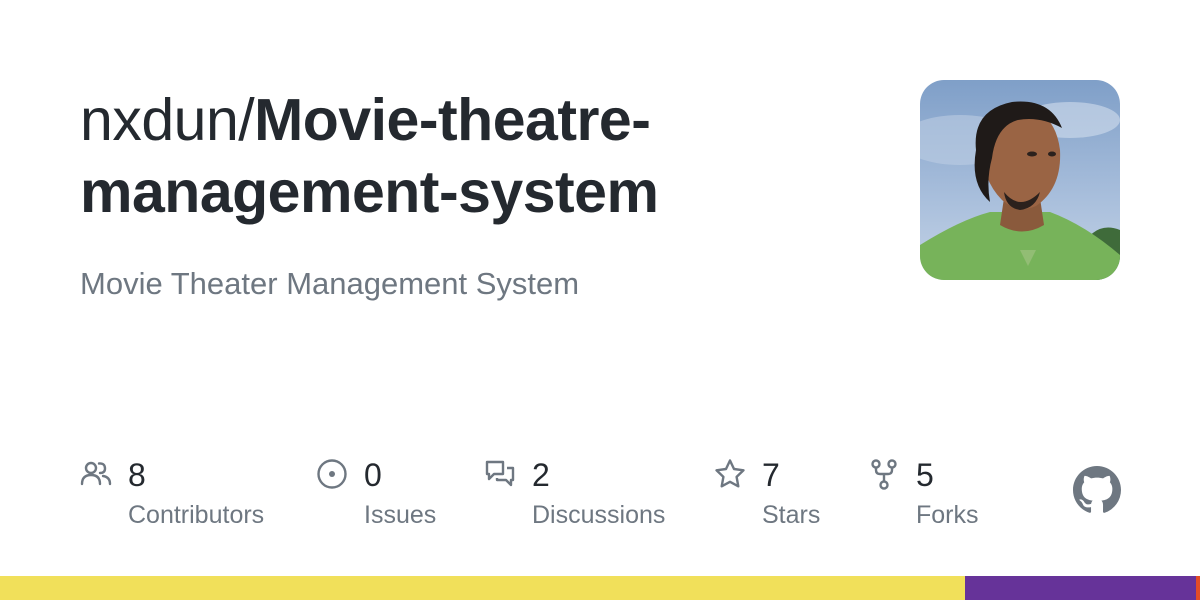 The height and width of the screenshot is (600, 1200). What do you see at coordinates (541, 475) in the screenshot?
I see `discussions-count: 2` at bounding box center [541, 475].